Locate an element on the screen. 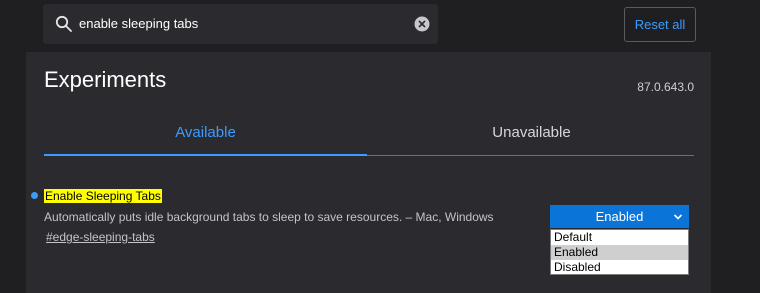 Image resolution: width=760 pixels, height=293 pixels. flag-state-select: Enabled is located at coordinates (619, 216).